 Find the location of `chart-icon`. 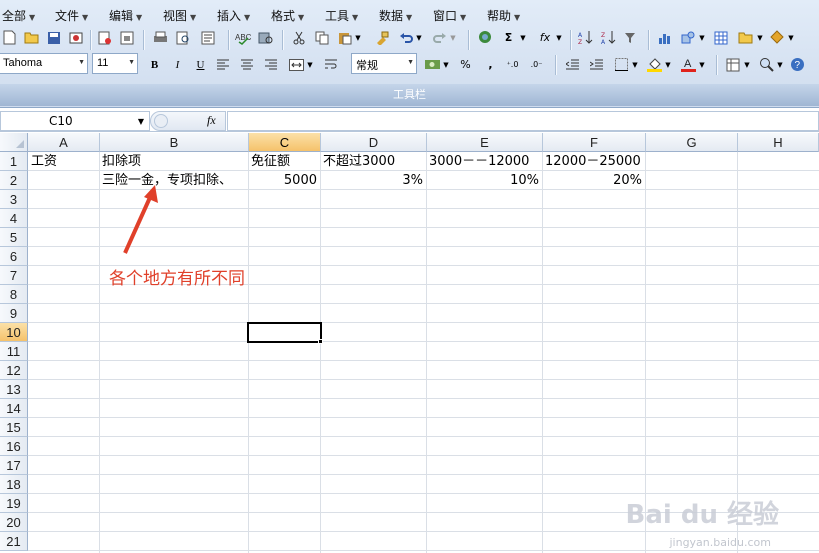

chart-icon is located at coordinates (665, 37).